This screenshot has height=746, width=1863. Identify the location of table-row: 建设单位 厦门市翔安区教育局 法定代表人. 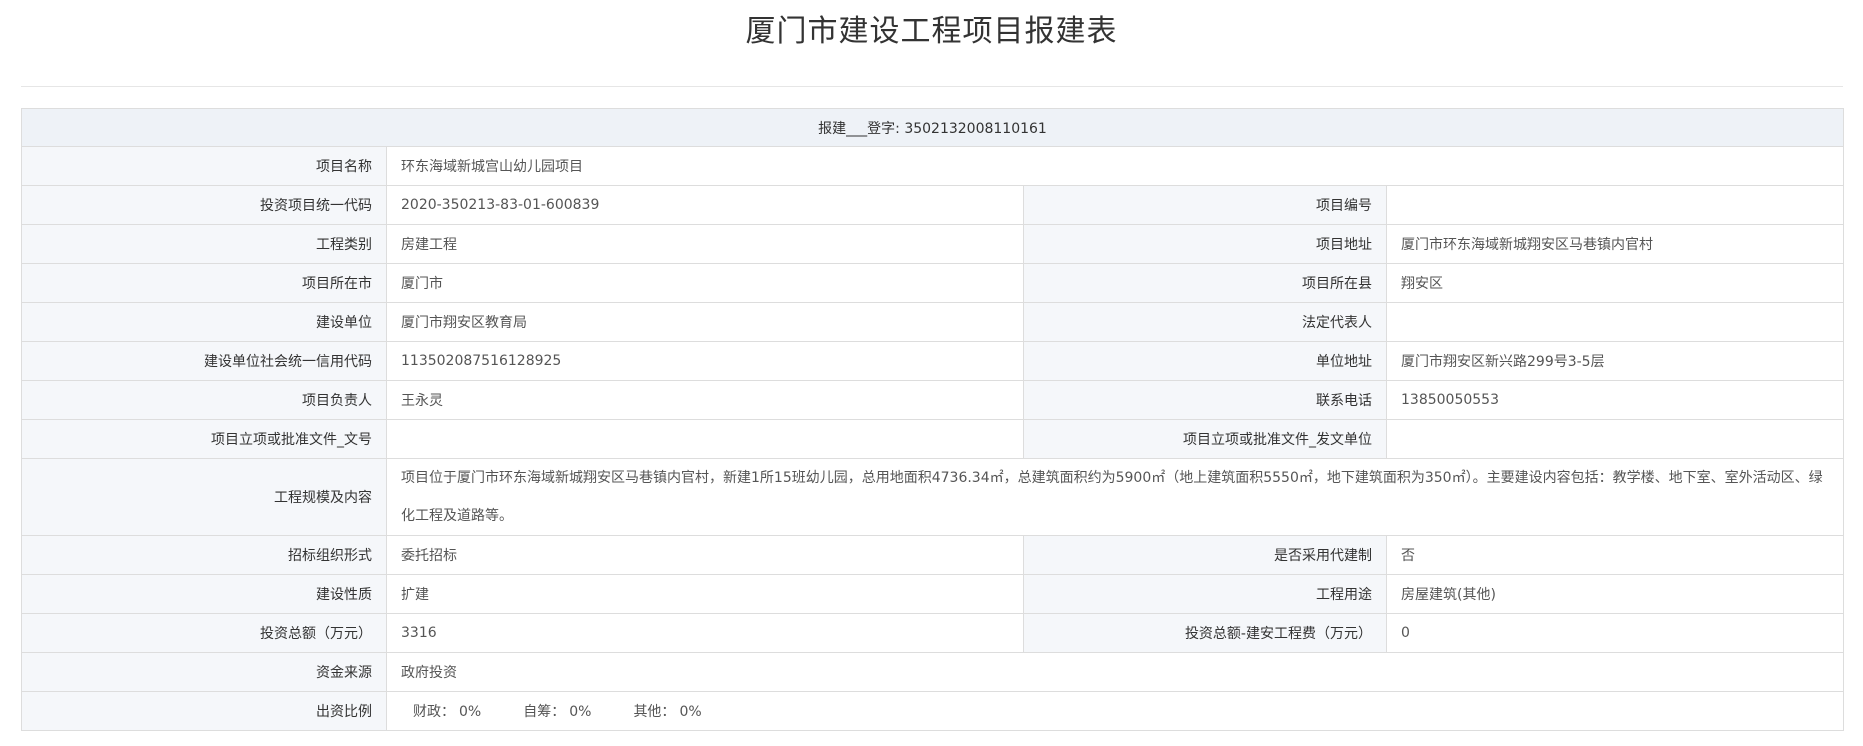
(932, 322).